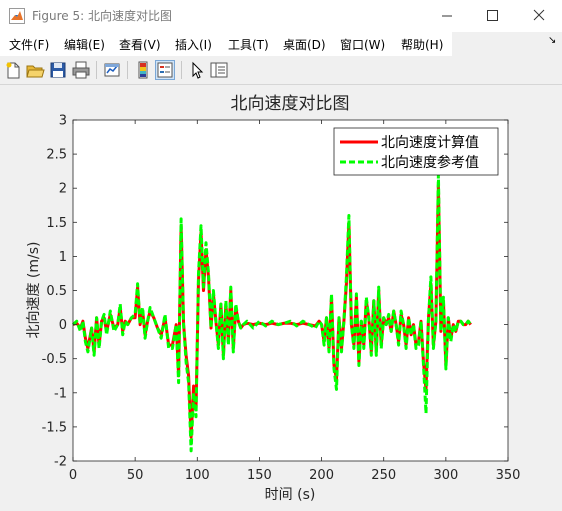 Image resolution: width=562 pixels, height=511 pixels. Describe the element at coordinates (383, 475) in the screenshot. I see `x-tick-label: 250` at that location.